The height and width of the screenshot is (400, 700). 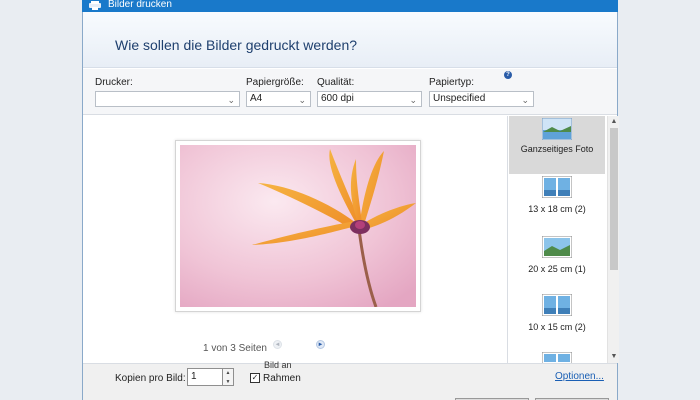 I want to click on layout-thumbnail-icon, so click(x=557, y=357).